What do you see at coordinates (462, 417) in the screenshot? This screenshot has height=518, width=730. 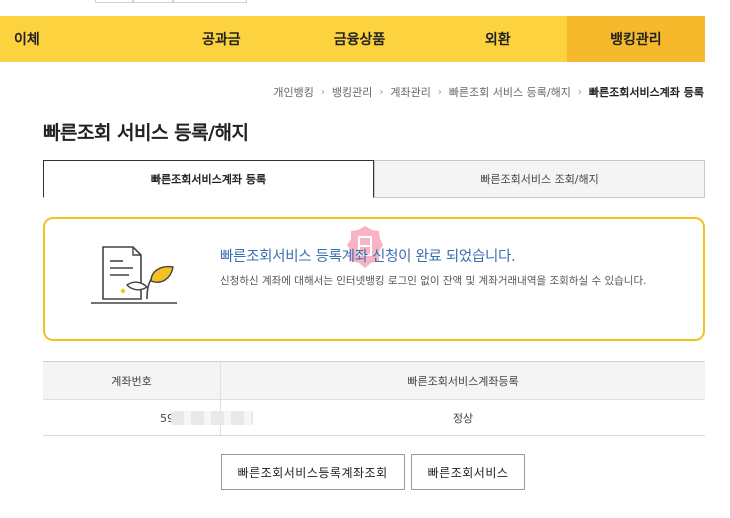 I see `registration-status: 정상` at bounding box center [462, 417].